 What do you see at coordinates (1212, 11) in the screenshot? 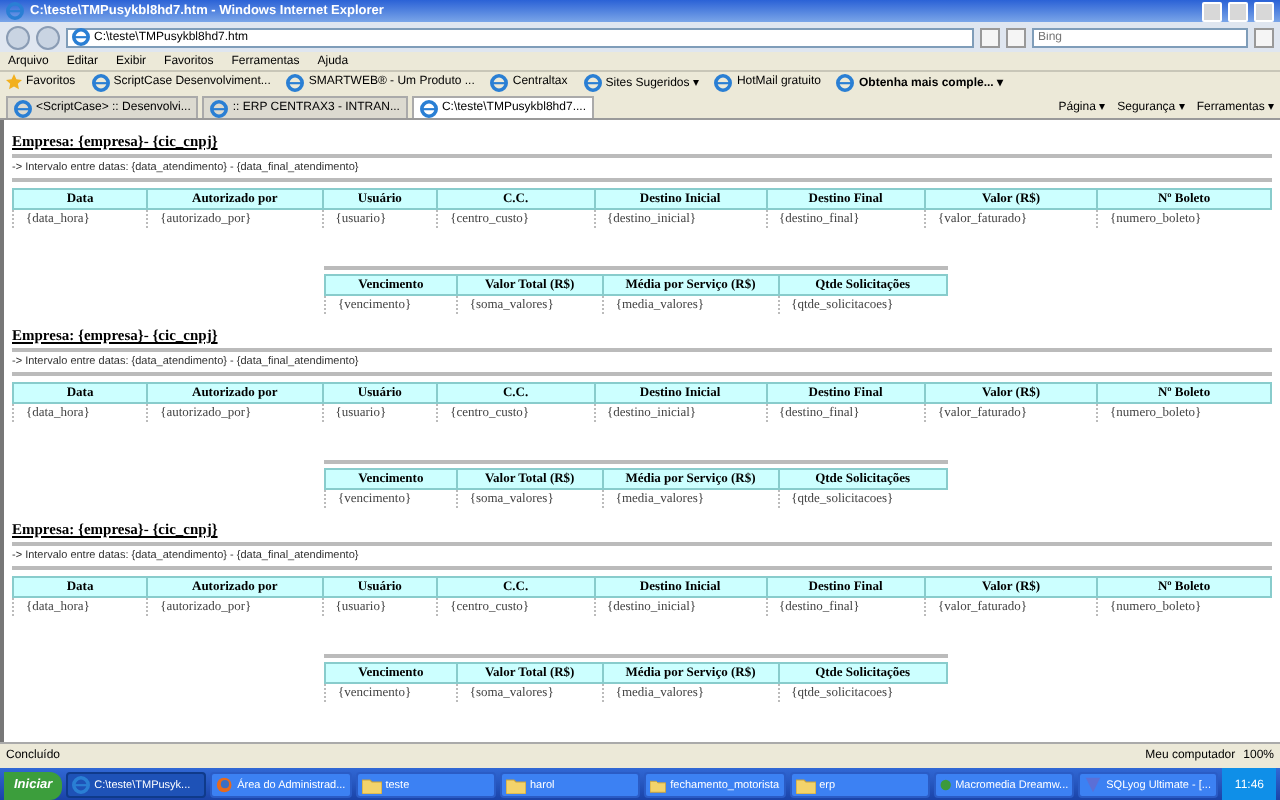
I see `minimize-button` at bounding box center [1212, 11].